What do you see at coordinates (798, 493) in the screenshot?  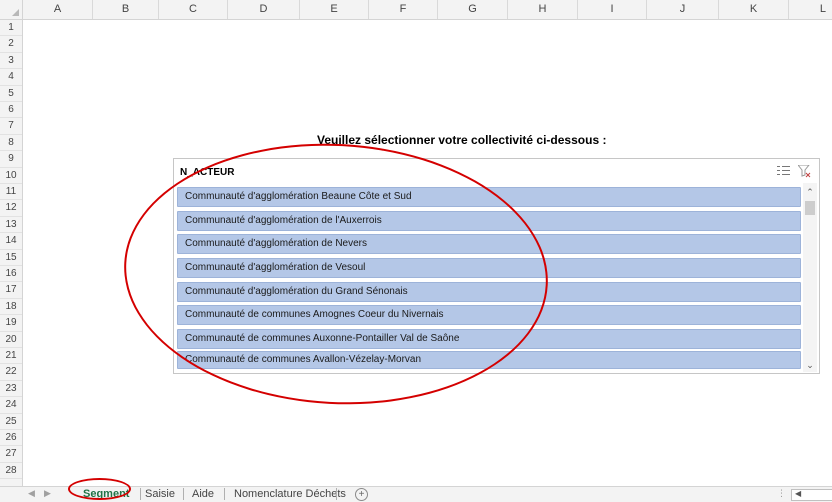 I see `scroll-left-icon: ◀` at bounding box center [798, 493].